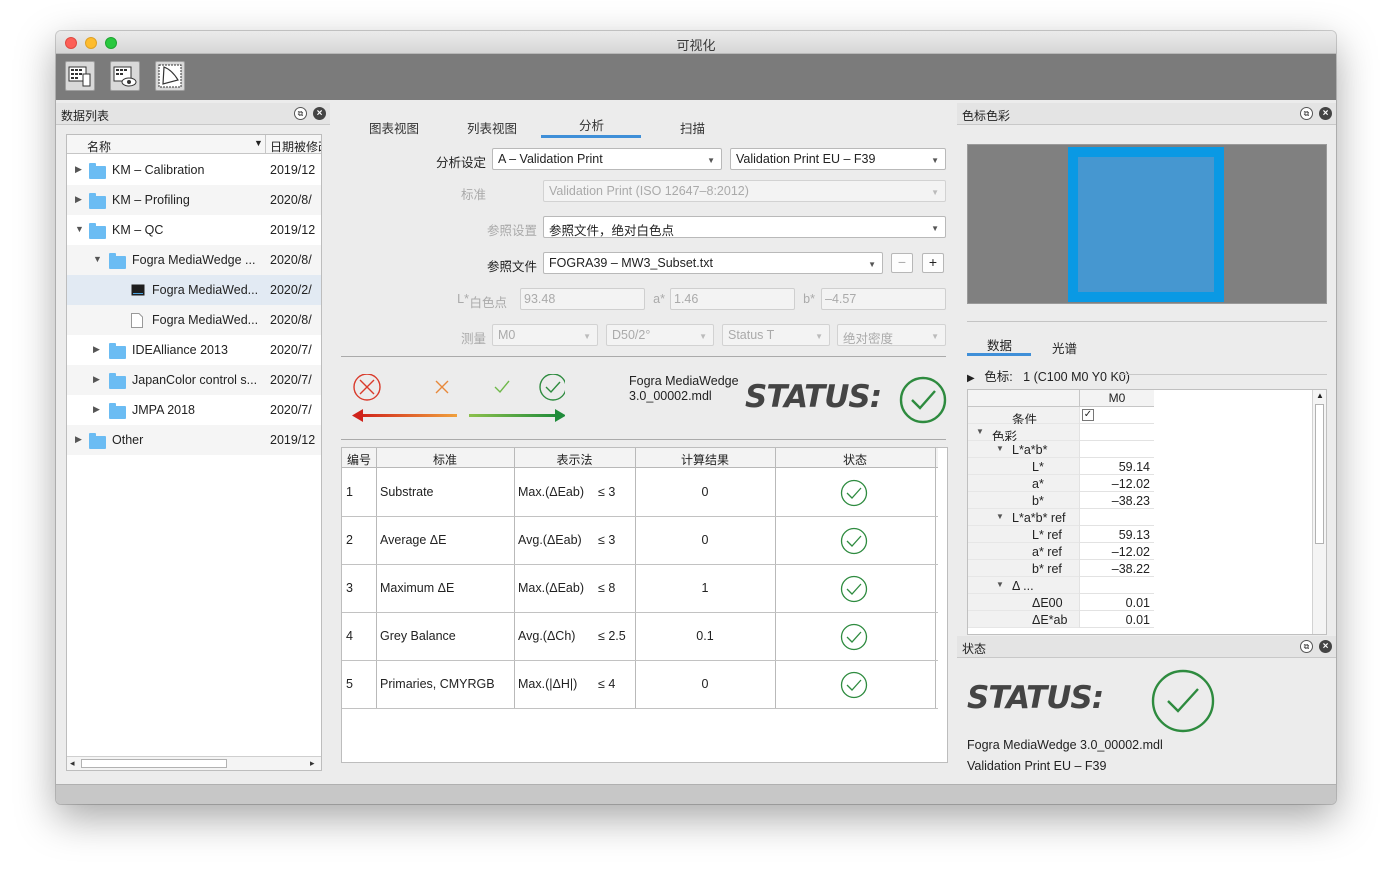  I want to click on tree-row: Fogra MediaWed... 2020/2/, so click(194, 290).